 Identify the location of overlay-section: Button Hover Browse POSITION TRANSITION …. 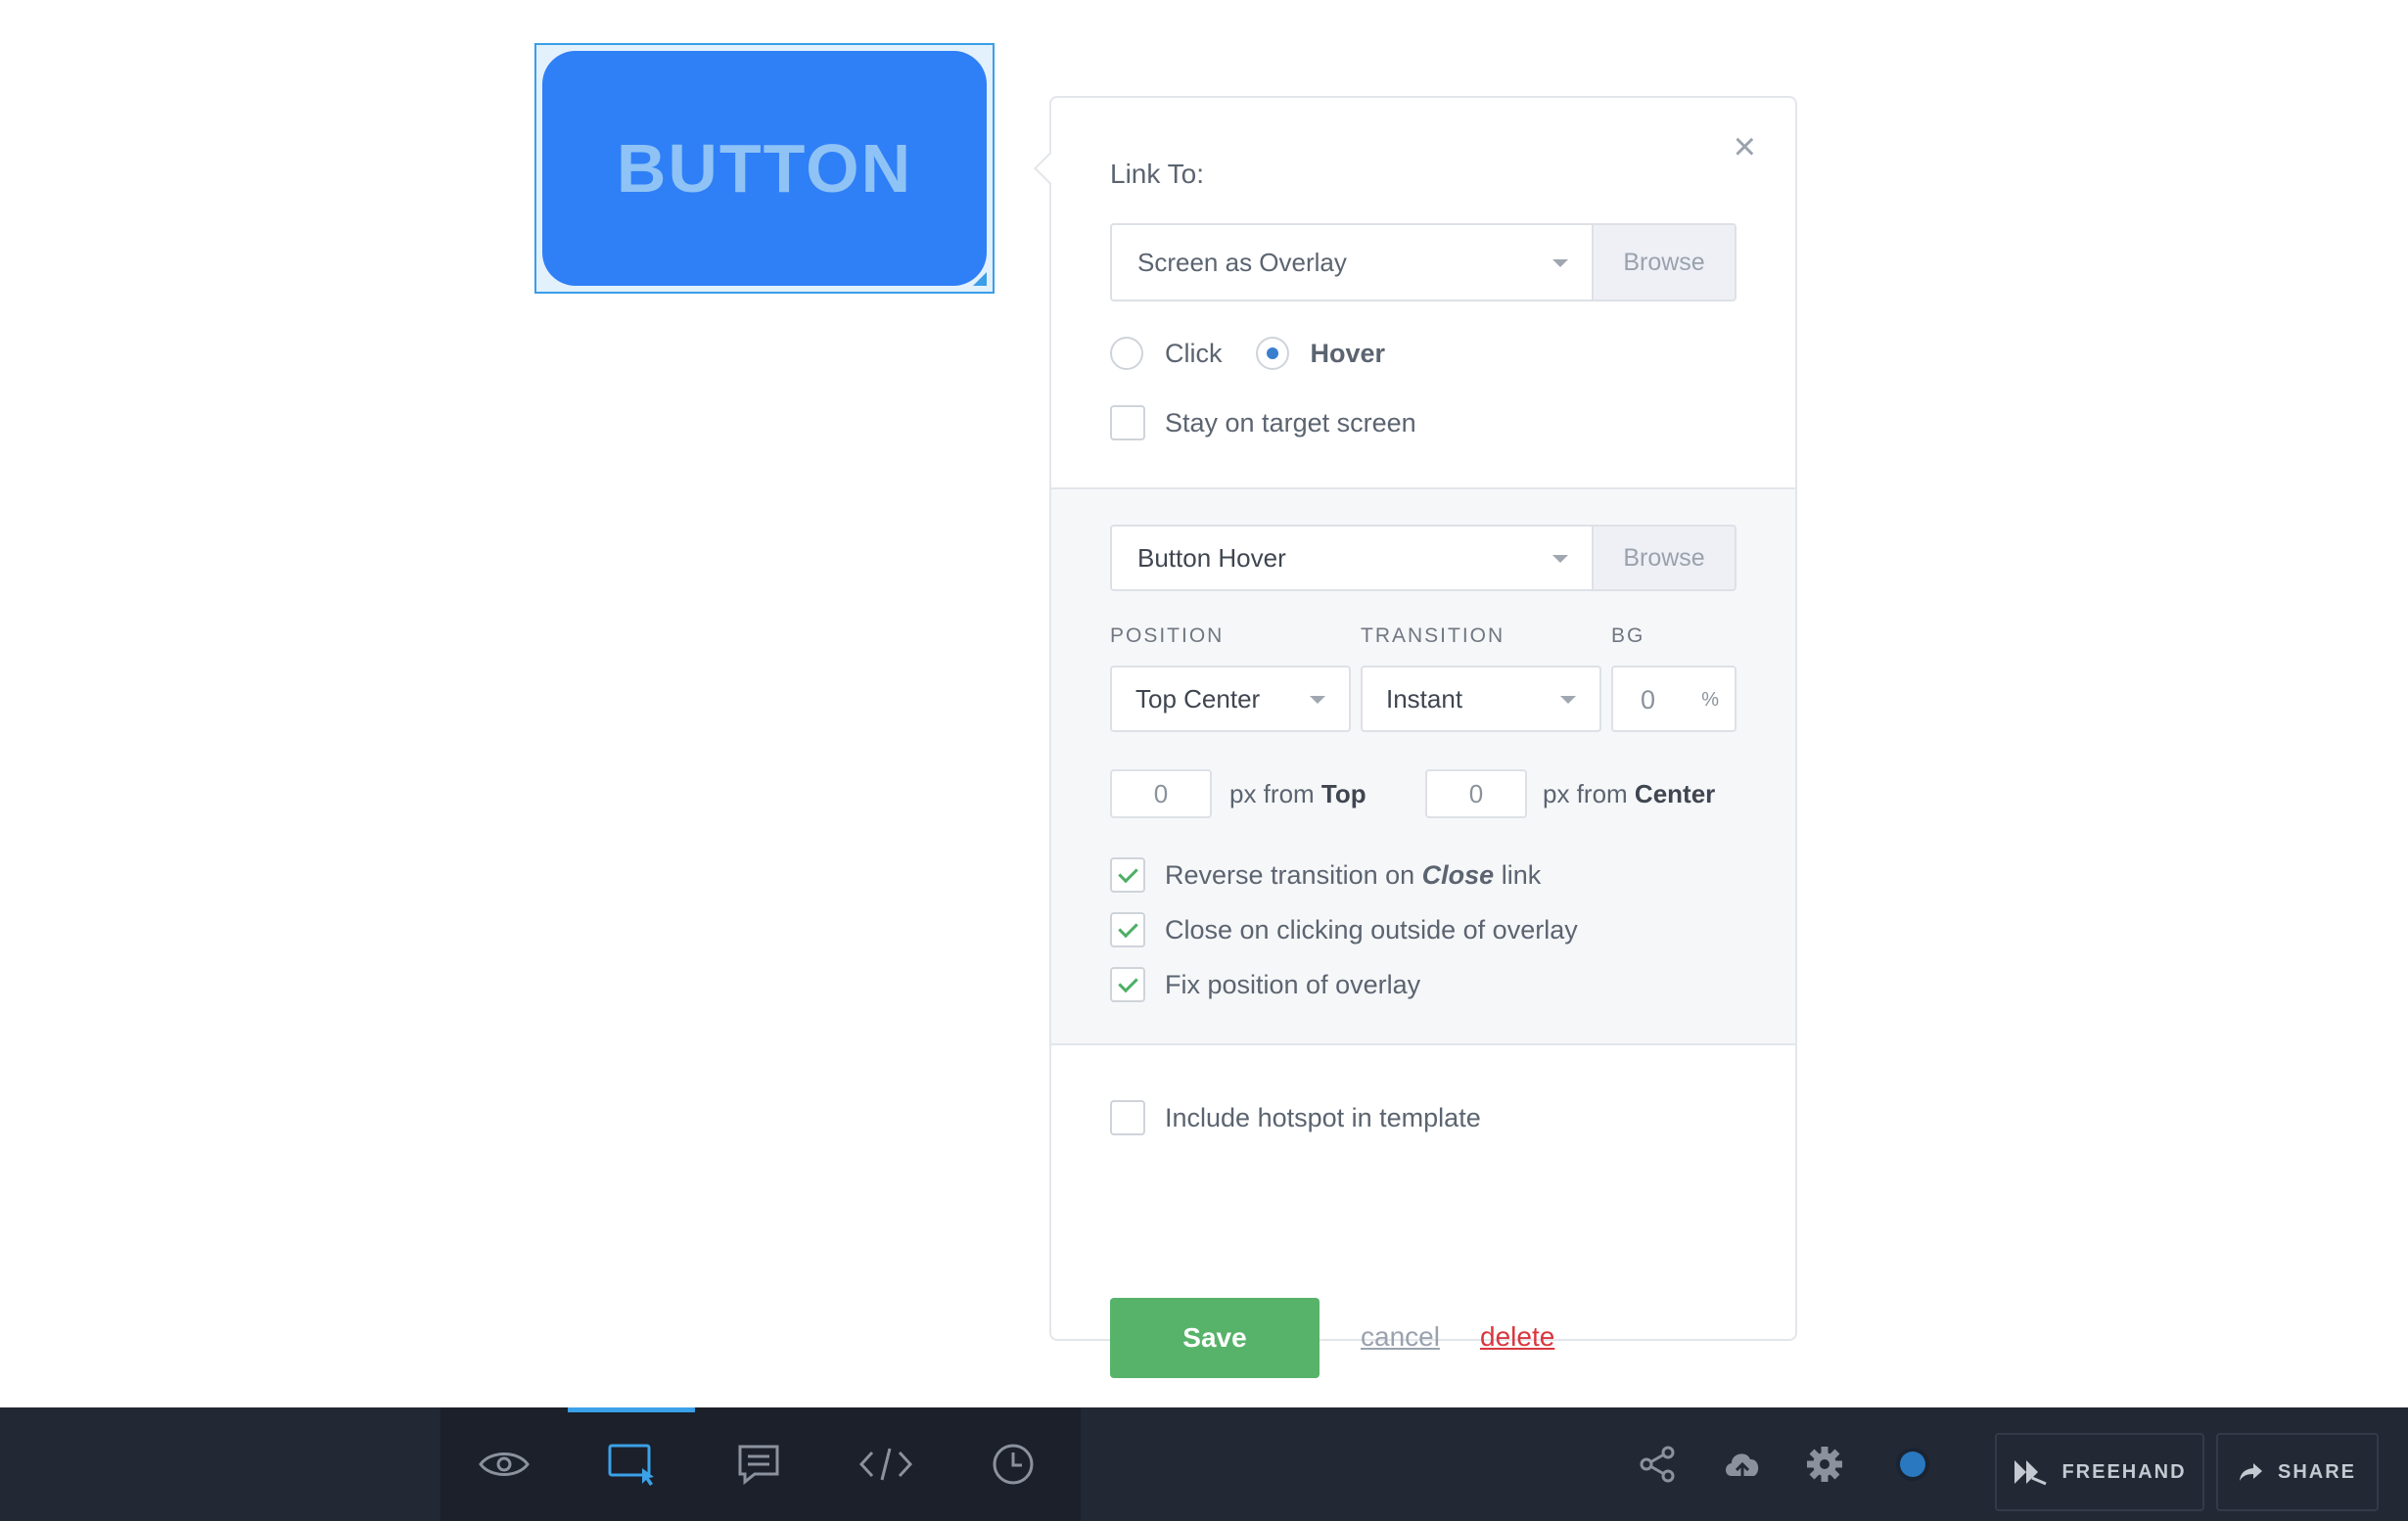
(1423, 767).